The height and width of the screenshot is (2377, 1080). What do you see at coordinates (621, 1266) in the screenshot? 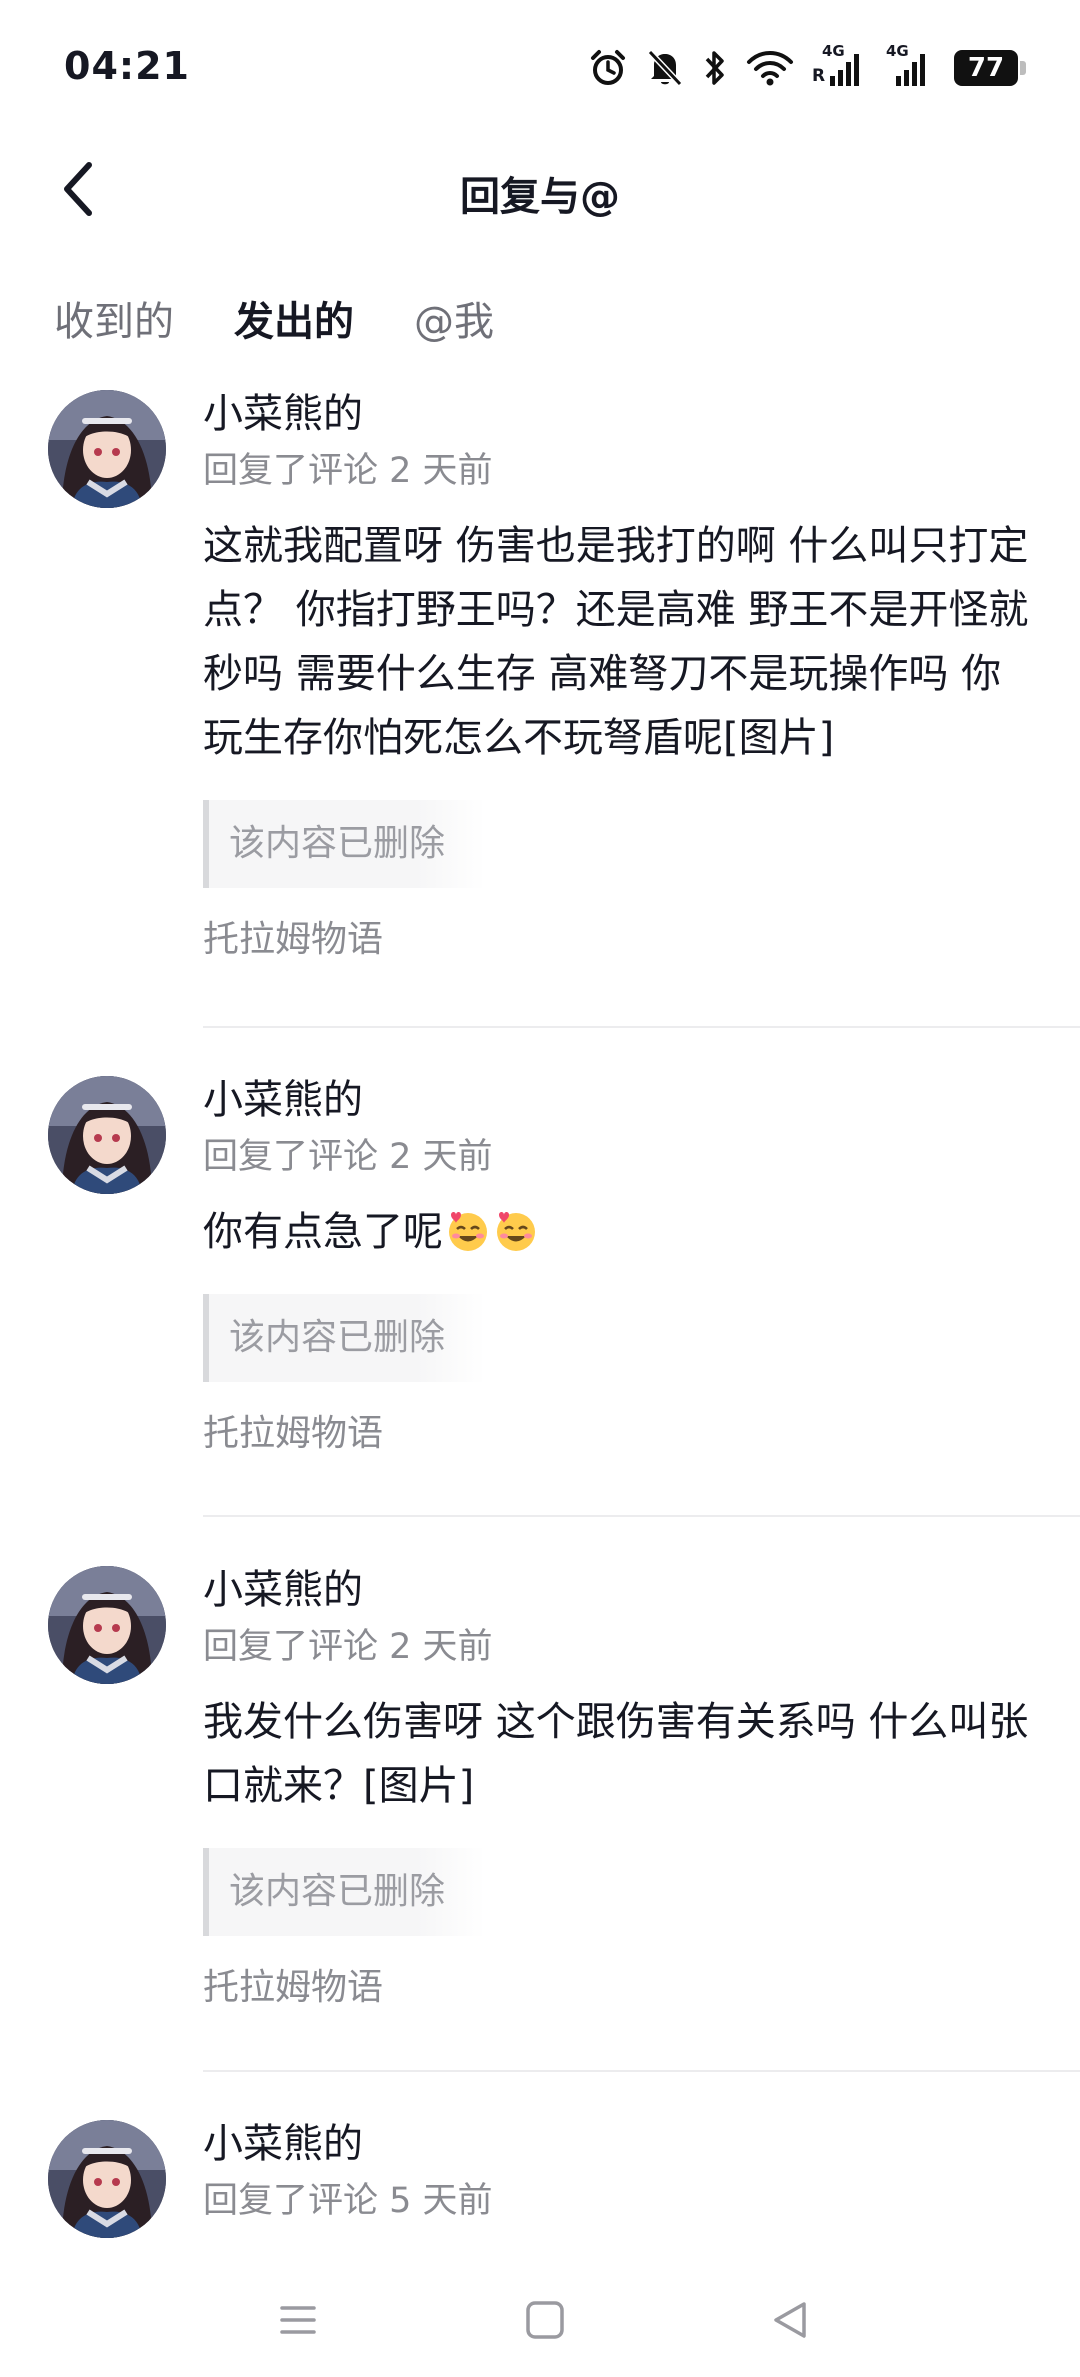
I see `comment-body: 小菜熊的 回复了评论 2 天前 你有点急了呢 该内容已删除 托拉姆物语` at bounding box center [621, 1266].